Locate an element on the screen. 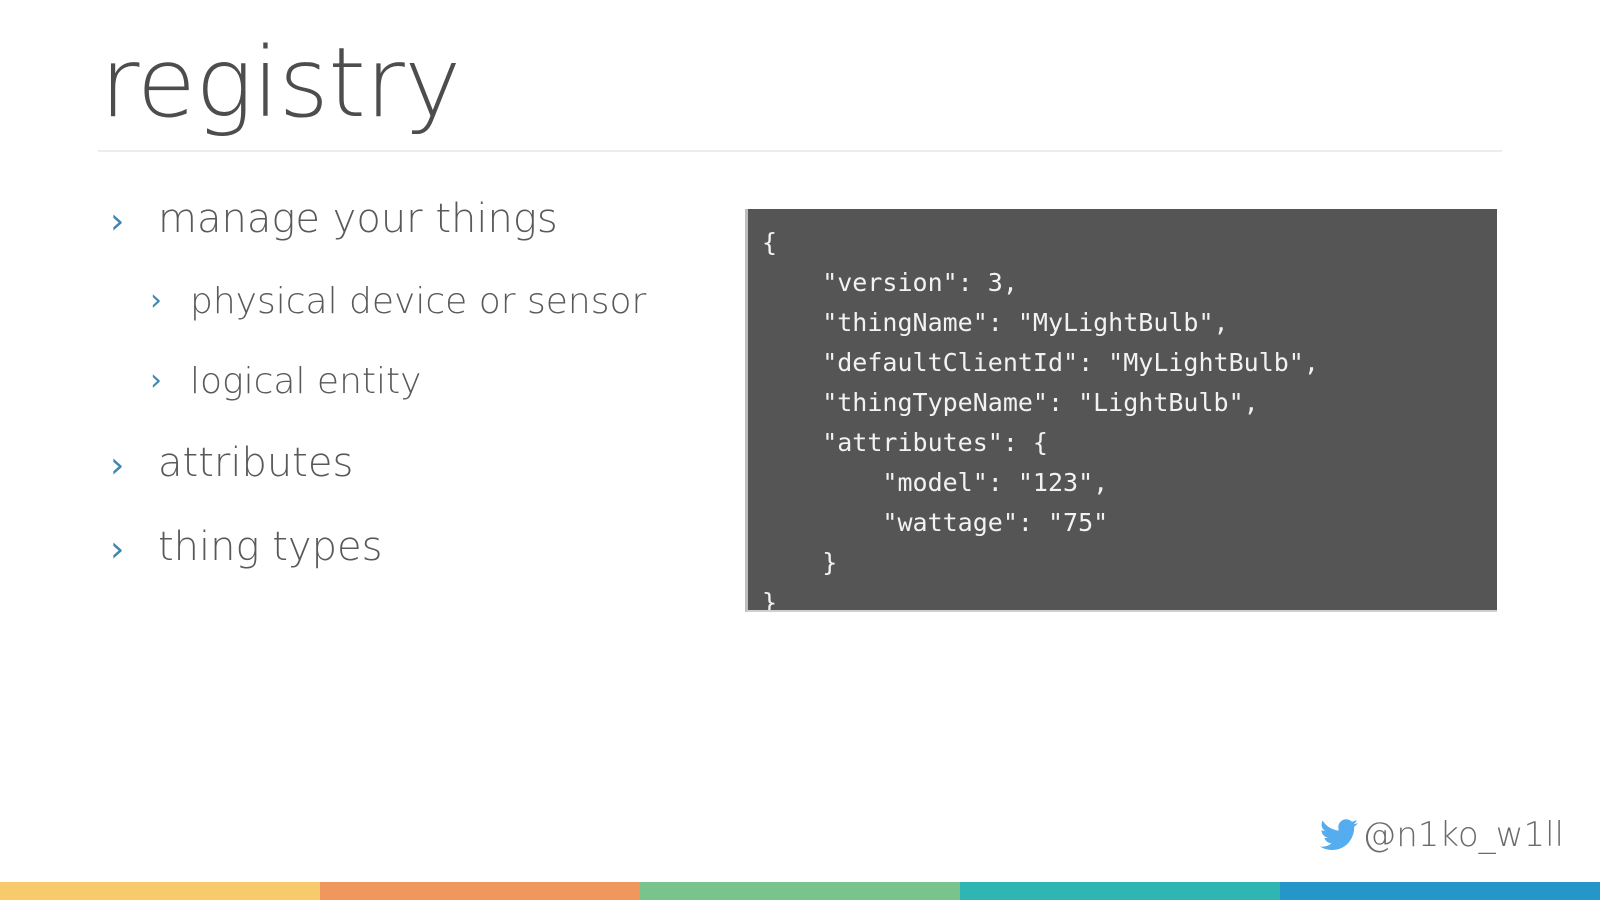  twitter-handle: @n1ko_w1ll is located at coordinates (1442, 835).